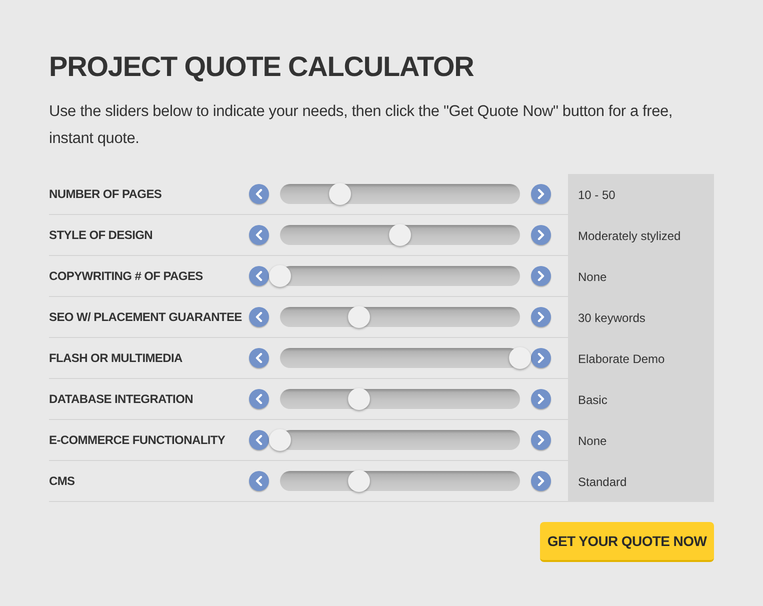 Image resolution: width=763 pixels, height=606 pixels. Describe the element at coordinates (137, 440) in the screenshot. I see `slider-label: E-COMMERCE FUNCTIONALITY` at that location.